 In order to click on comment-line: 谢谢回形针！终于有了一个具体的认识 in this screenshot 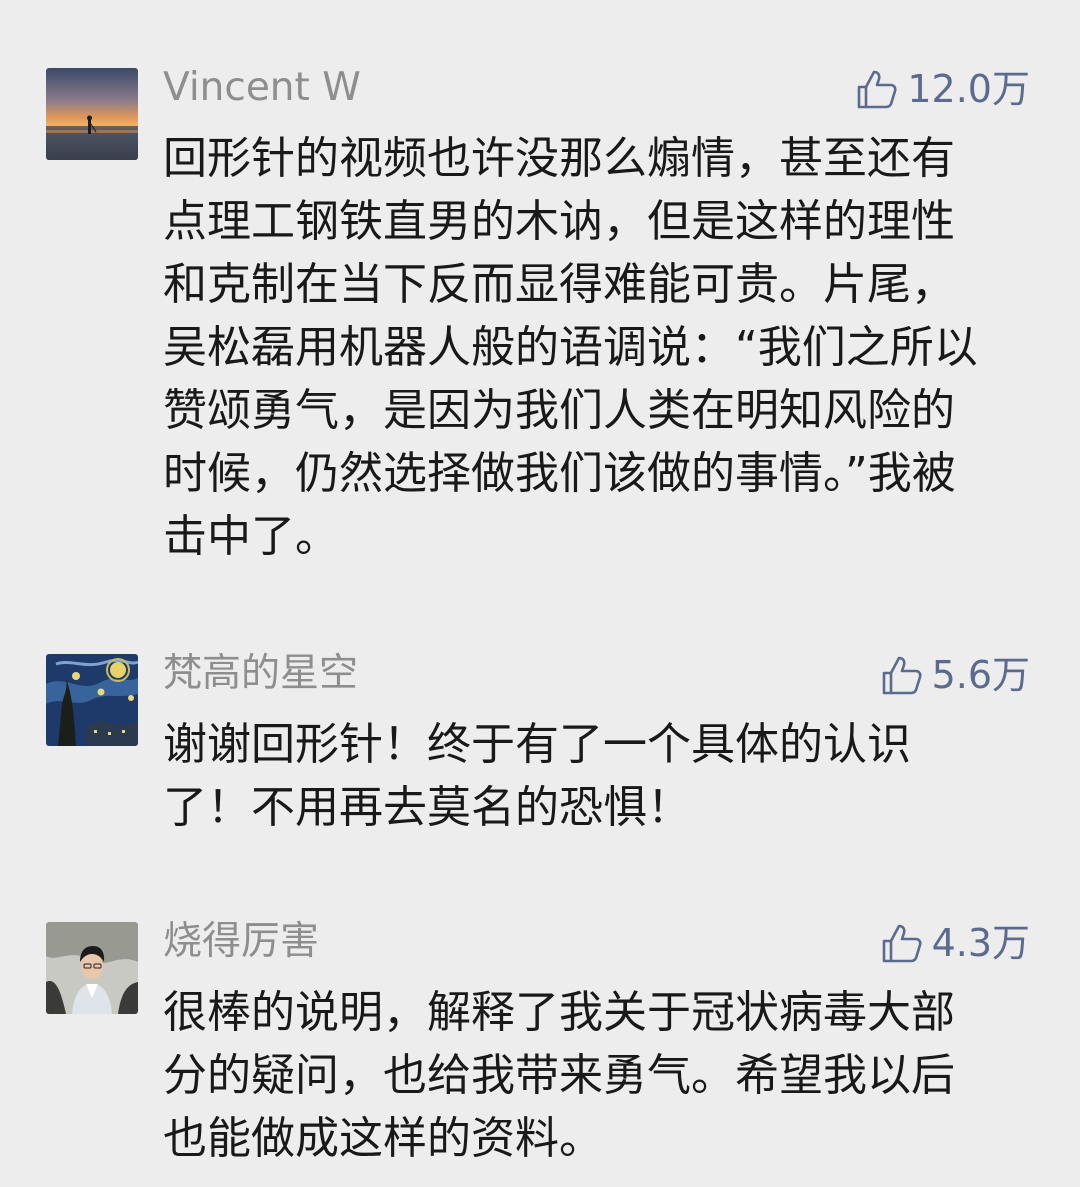, I will do `click(537, 744)`.